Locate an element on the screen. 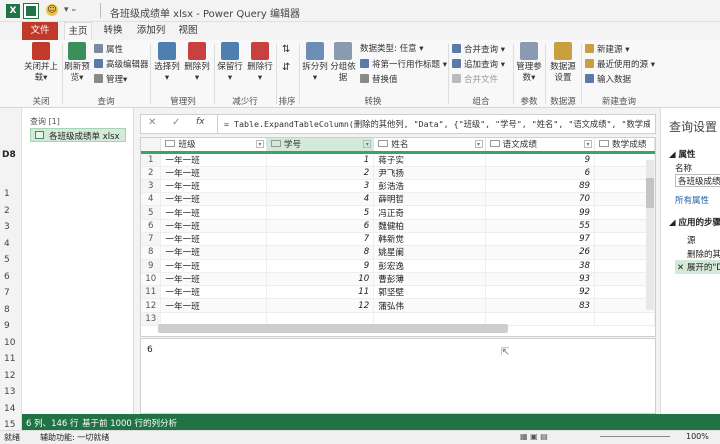 The width and height of the screenshot is (720, 444). cell-student-id: 1 is located at coordinates (320, 159).